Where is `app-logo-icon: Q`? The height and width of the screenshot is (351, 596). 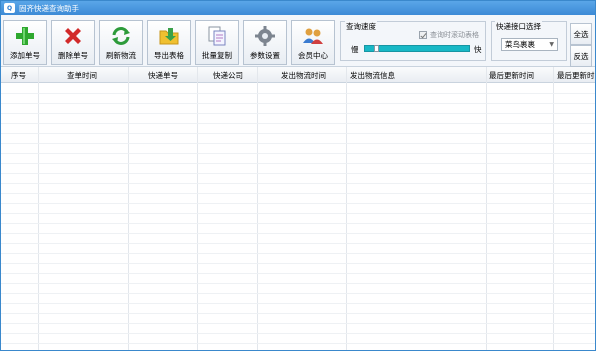 app-logo-icon: Q is located at coordinates (9, 8).